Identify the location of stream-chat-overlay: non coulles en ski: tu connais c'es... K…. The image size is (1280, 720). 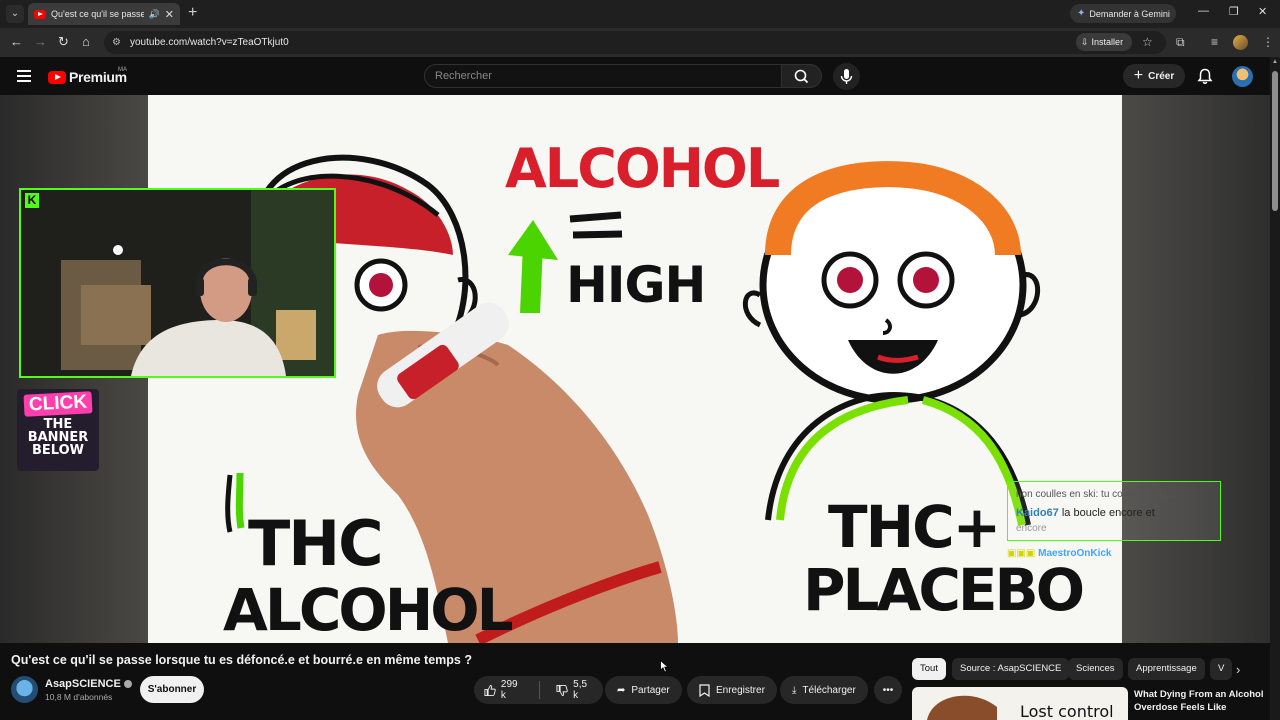
(1114, 511).